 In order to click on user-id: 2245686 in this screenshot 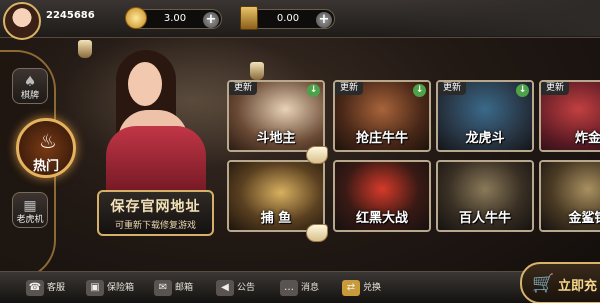, I will do `click(70, 15)`.